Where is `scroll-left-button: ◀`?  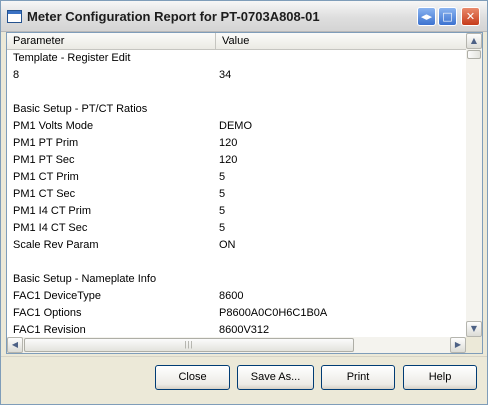 scroll-left-button: ◀ is located at coordinates (15, 345).